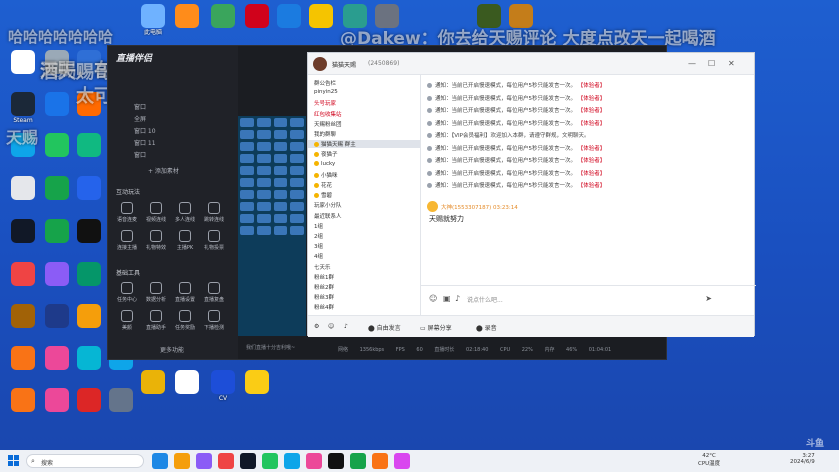  Describe the element at coordinates (433, 298) in the screenshot. I see `emoji-icon: ☺` at that location.